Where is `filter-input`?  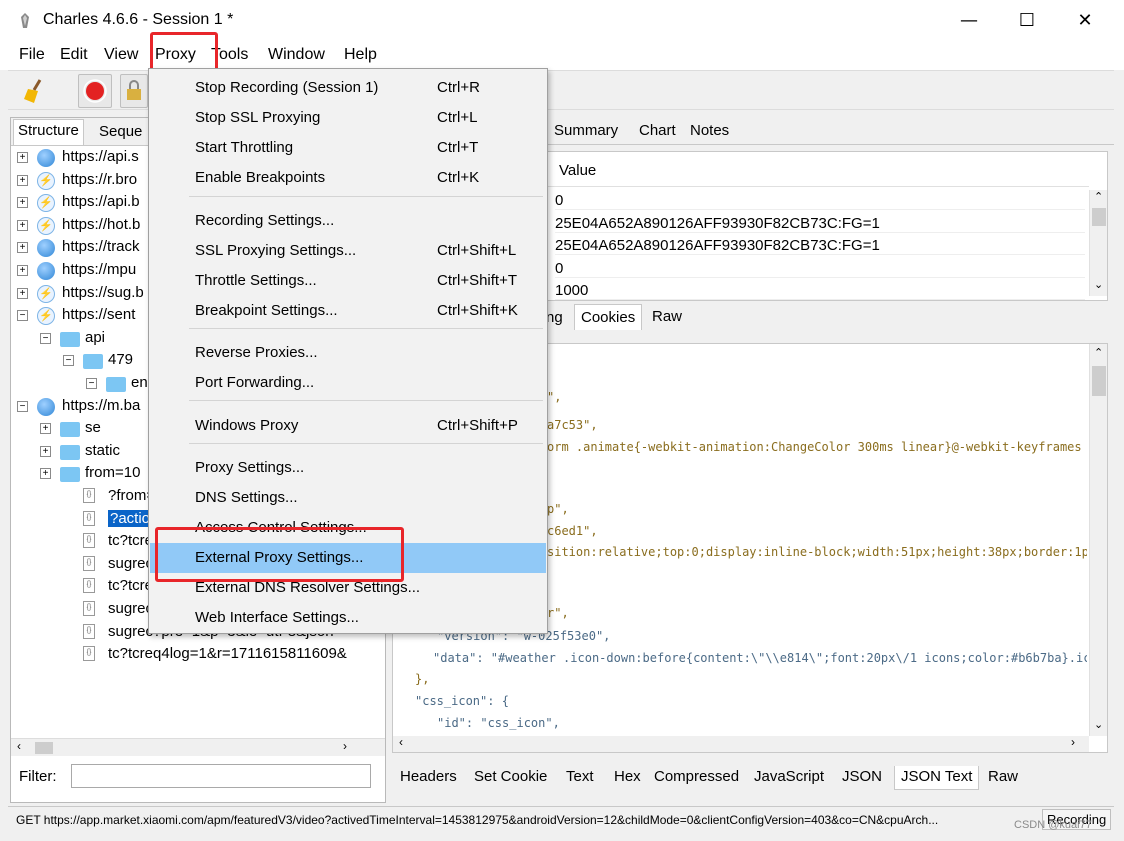 filter-input is located at coordinates (221, 776).